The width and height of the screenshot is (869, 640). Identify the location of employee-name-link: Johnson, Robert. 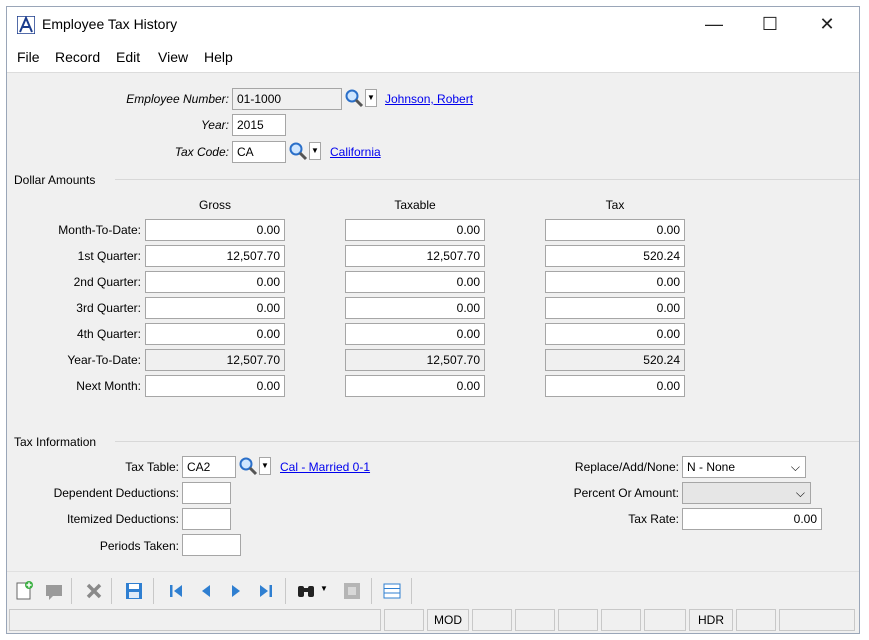
(429, 99).